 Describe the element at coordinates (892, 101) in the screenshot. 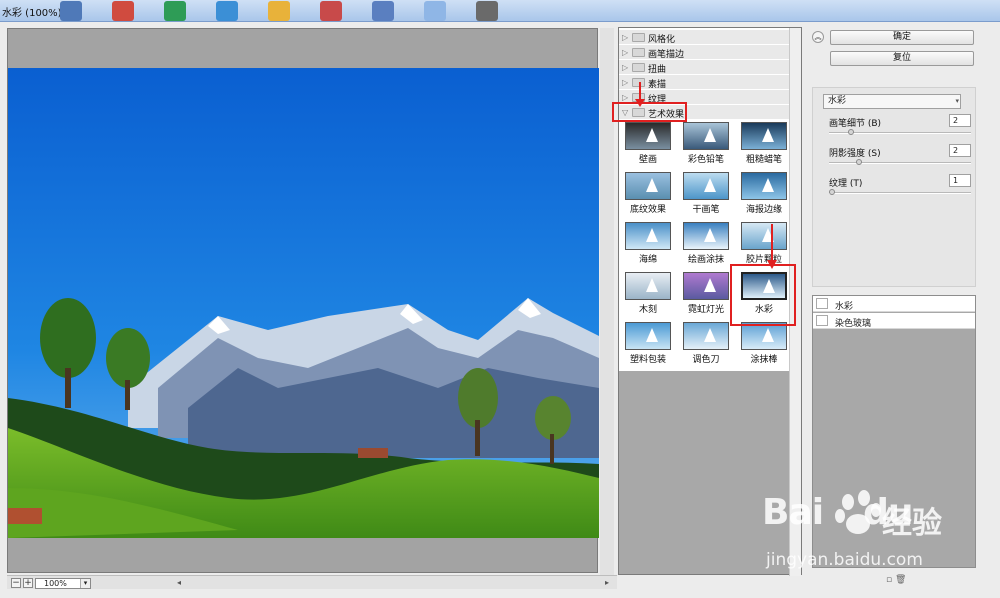

I see `filter-select: 水彩 ▾` at that location.